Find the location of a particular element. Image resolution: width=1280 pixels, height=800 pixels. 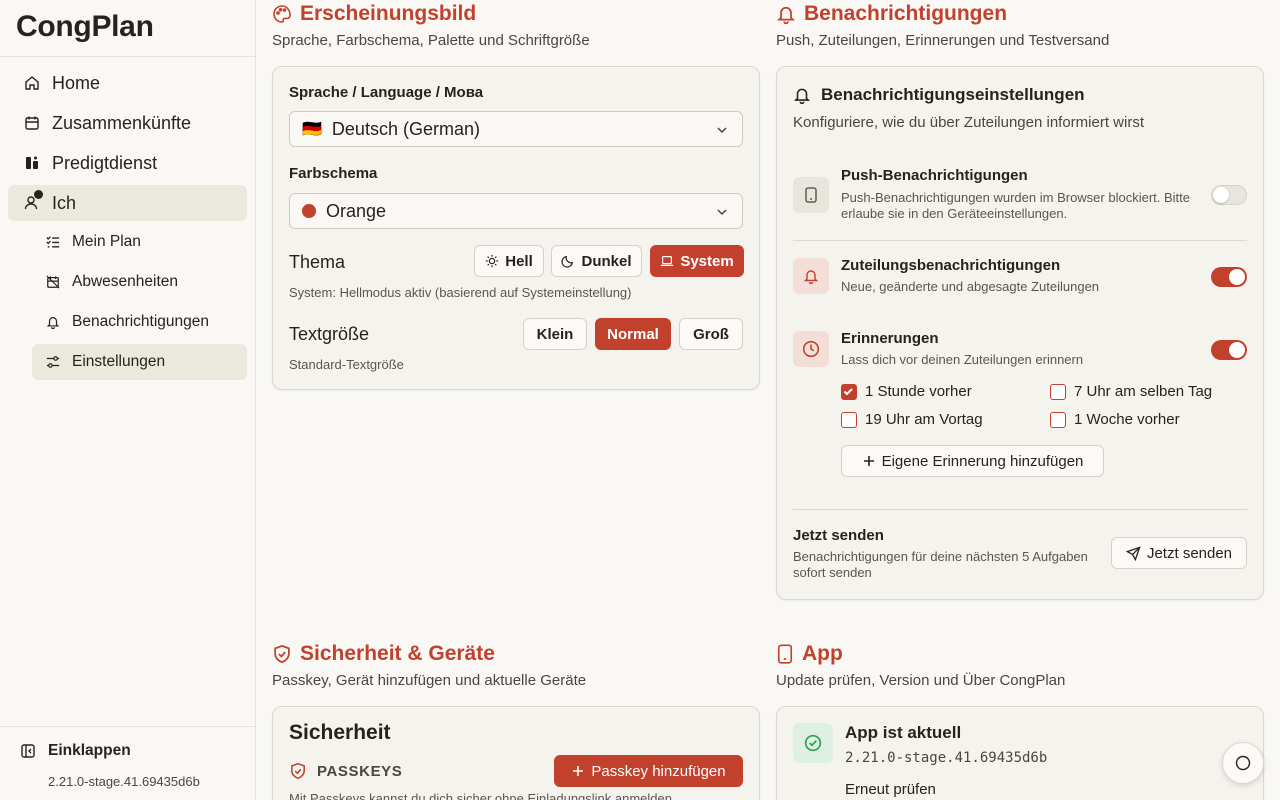

reminders-title: Erinnerungen is located at coordinates (890, 338).